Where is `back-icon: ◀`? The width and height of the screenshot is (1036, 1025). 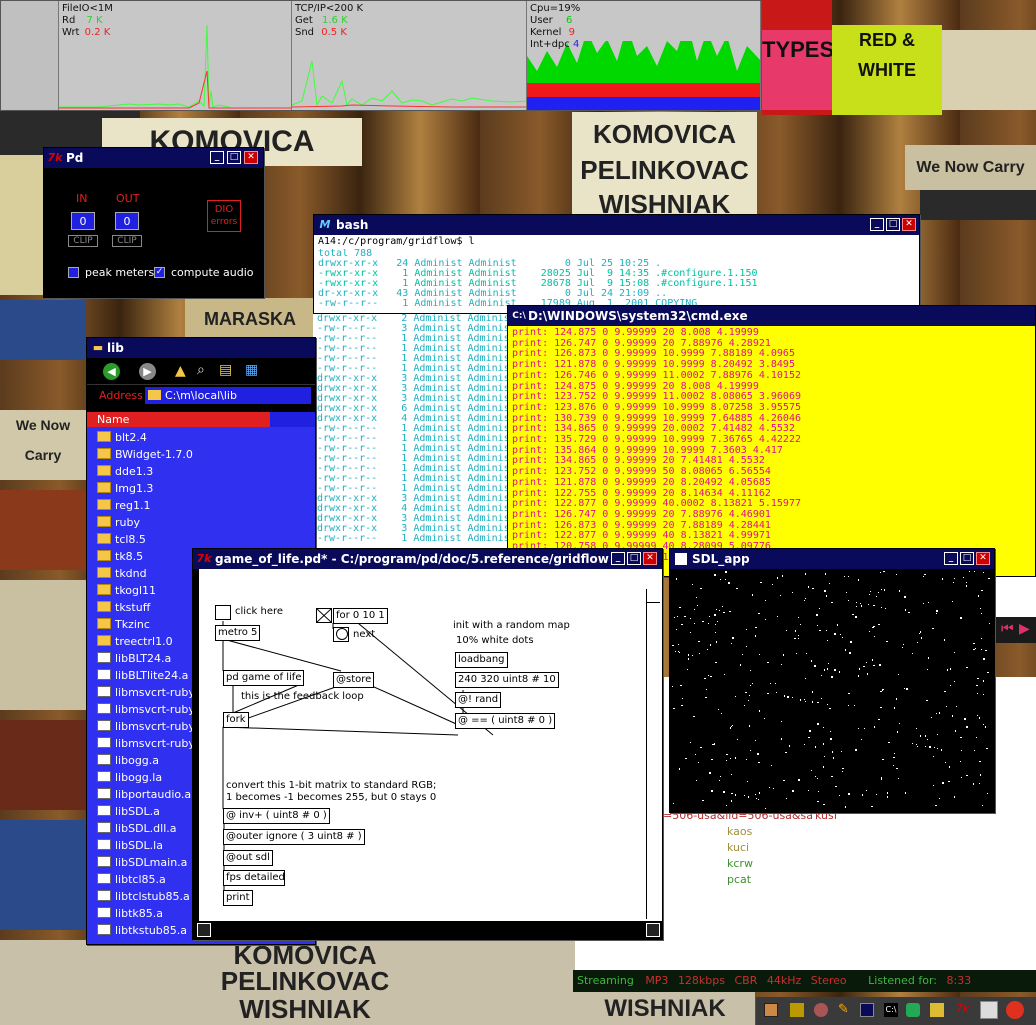 back-icon: ◀ is located at coordinates (111, 371).